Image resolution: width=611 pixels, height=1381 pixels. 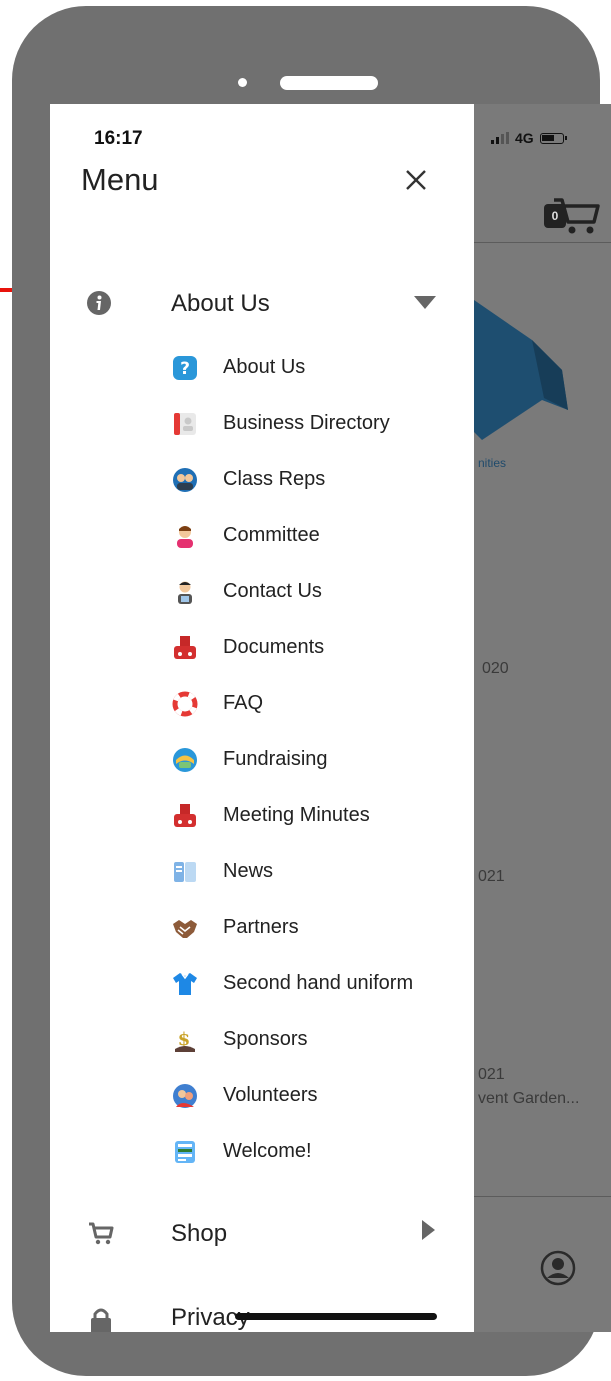 What do you see at coordinates (296, 815) in the screenshot?
I see `submenu-label: Meeting Minutes` at bounding box center [296, 815].